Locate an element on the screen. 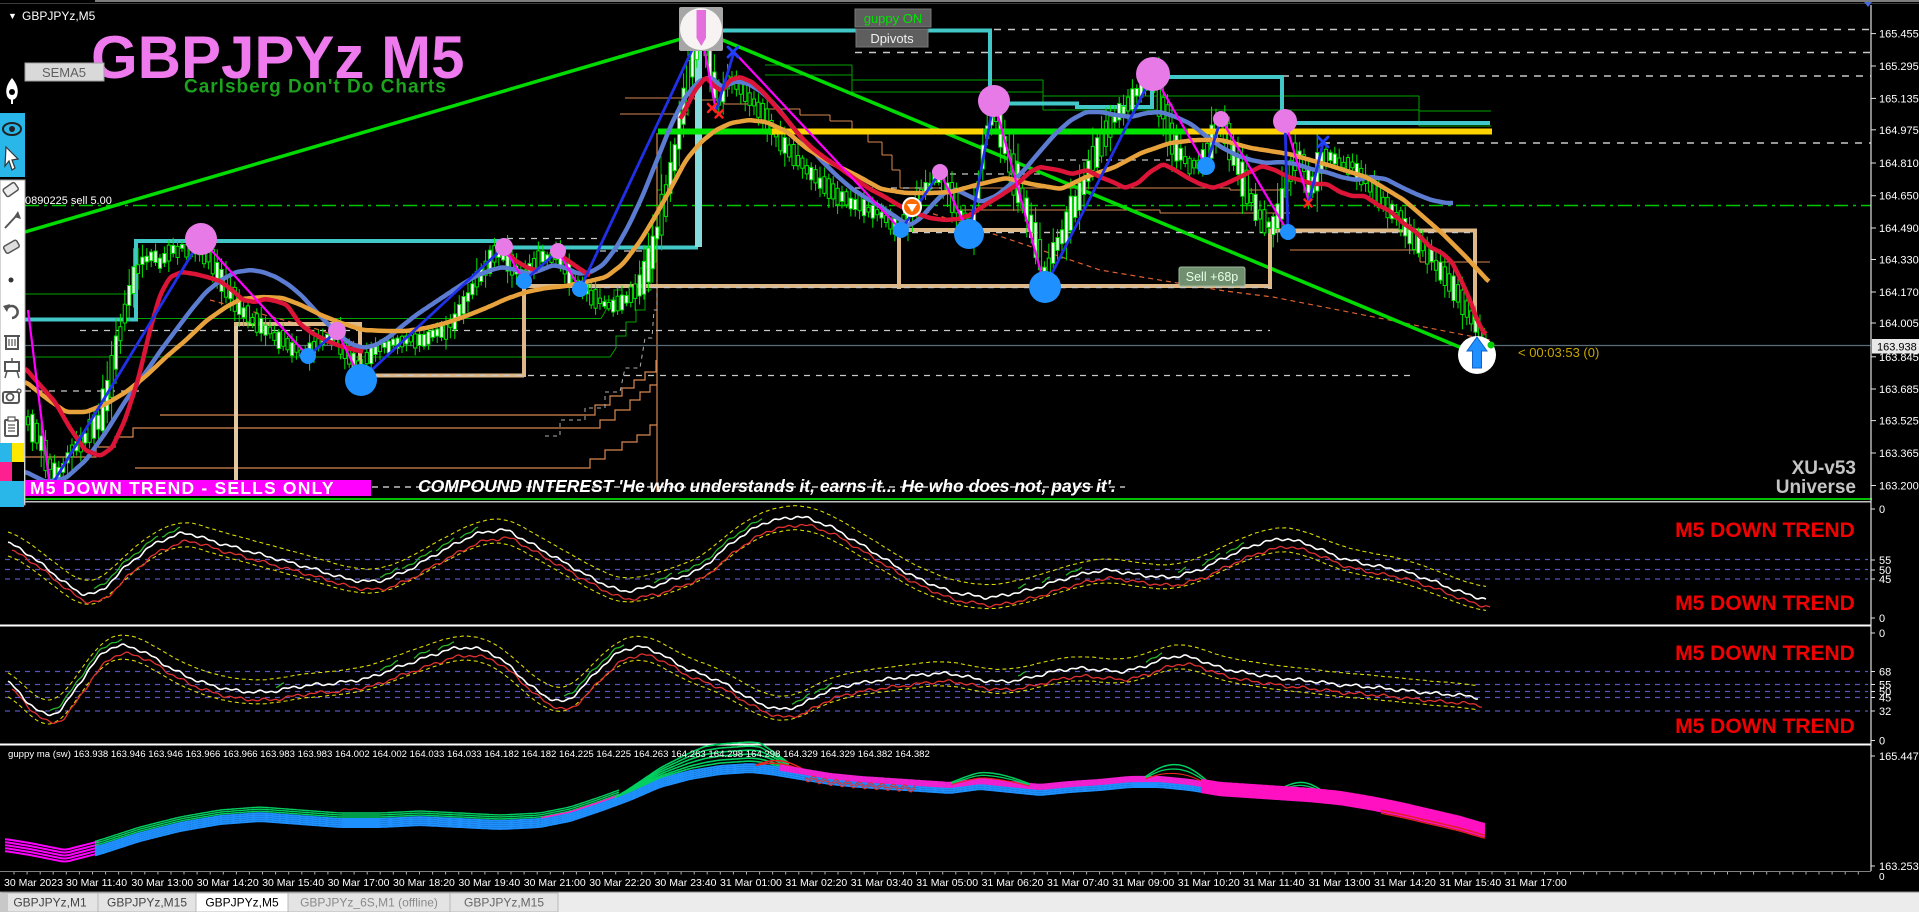 Image resolution: width=1919 pixels, height=912 pixels. svg-text: 30 Mar 2023 is located at coordinates (33, 883).